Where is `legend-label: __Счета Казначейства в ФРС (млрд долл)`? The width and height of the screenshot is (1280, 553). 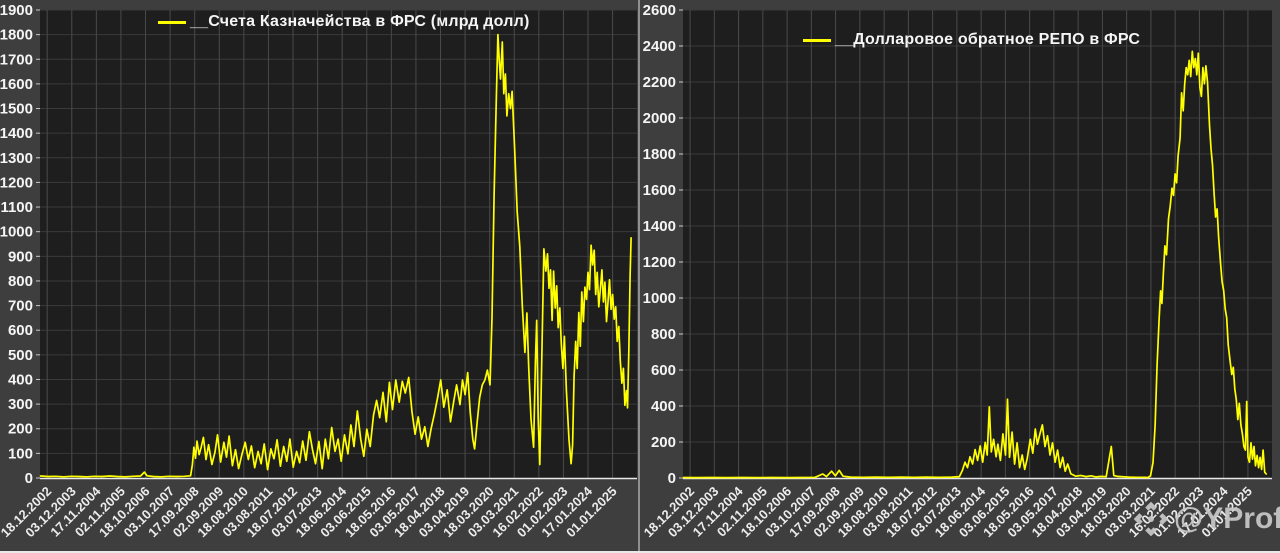 legend-label: __Счета Казначейства в ФРС (млрд долл) is located at coordinates (360, 21).